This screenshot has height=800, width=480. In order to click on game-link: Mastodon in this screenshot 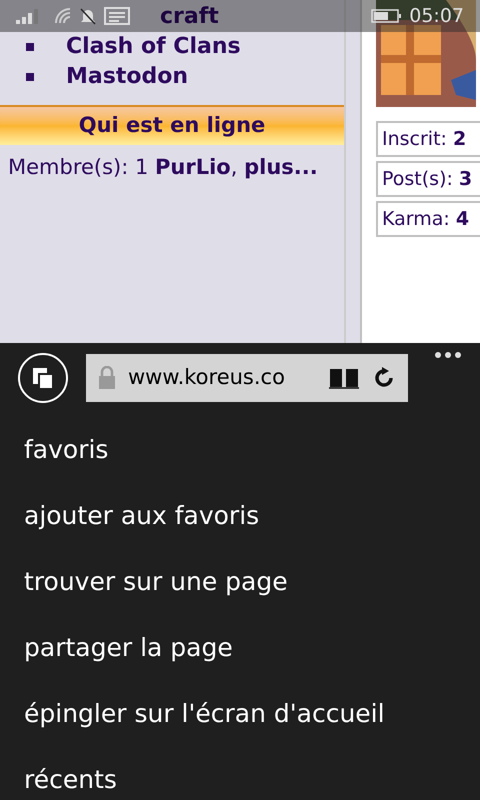, I will do `click(127, 77)`.